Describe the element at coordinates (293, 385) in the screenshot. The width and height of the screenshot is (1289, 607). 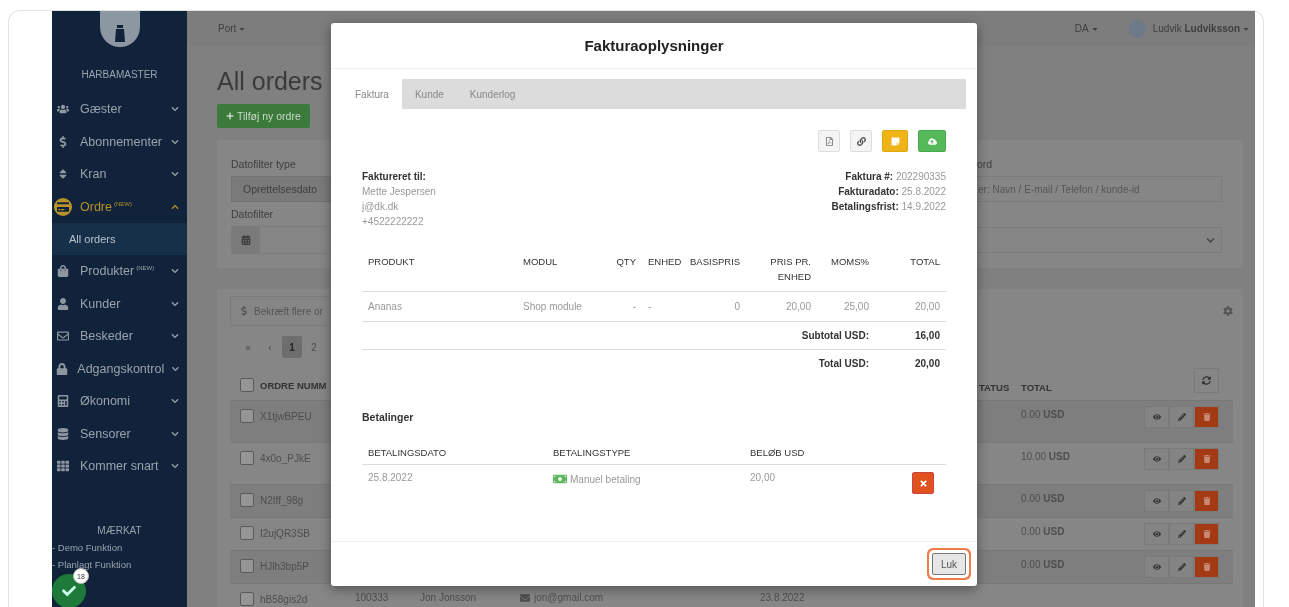
I see `column-header: ORDRE NUMM` at that location.